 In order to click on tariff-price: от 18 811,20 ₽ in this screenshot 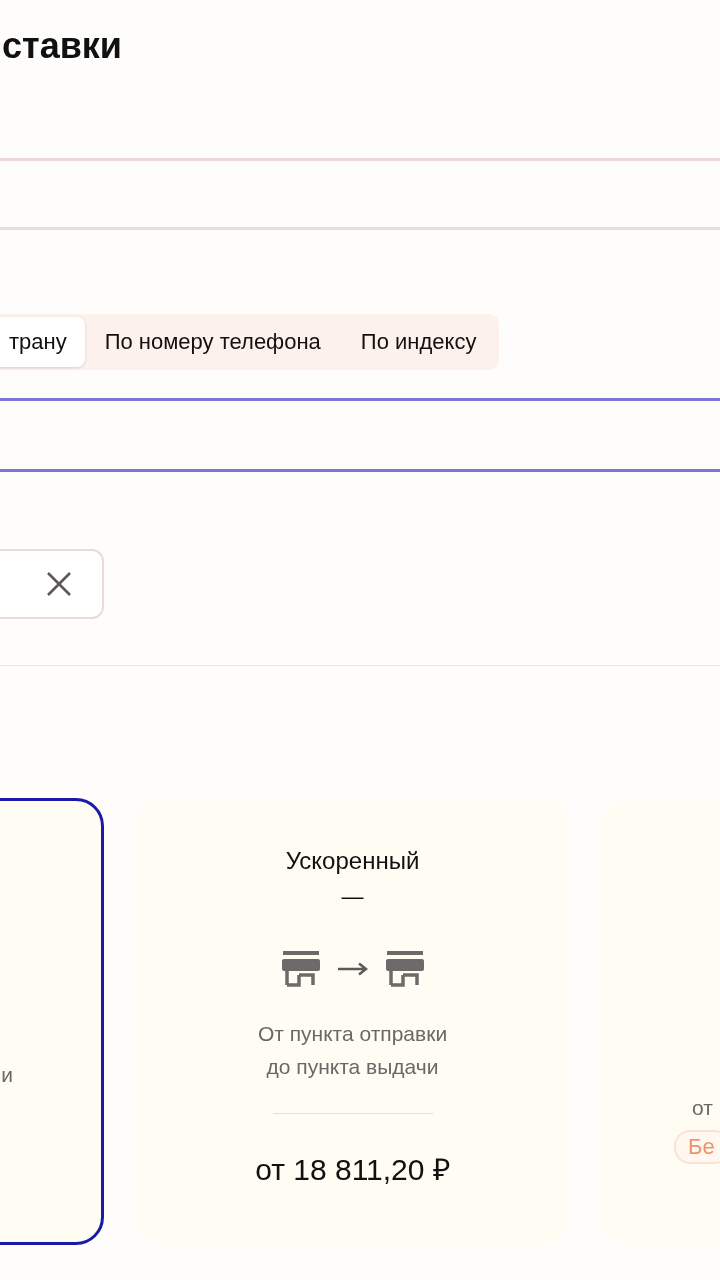, I will do `click(352, 1170)`.